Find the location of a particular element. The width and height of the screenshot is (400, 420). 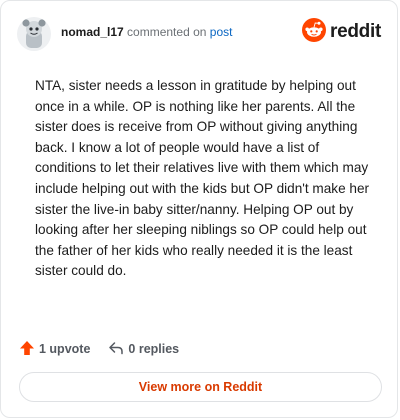

post-link: post is located at coordinates (221, 32).